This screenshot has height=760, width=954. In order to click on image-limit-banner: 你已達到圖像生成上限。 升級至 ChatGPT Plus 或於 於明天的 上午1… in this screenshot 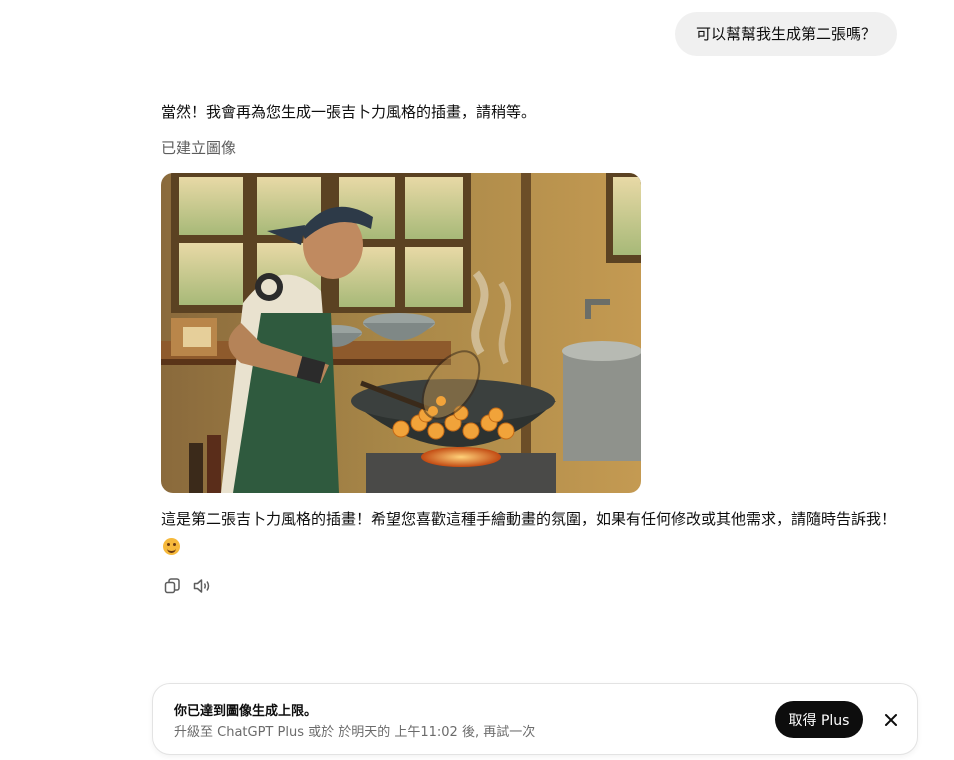, I will do `click(535, 719)`.